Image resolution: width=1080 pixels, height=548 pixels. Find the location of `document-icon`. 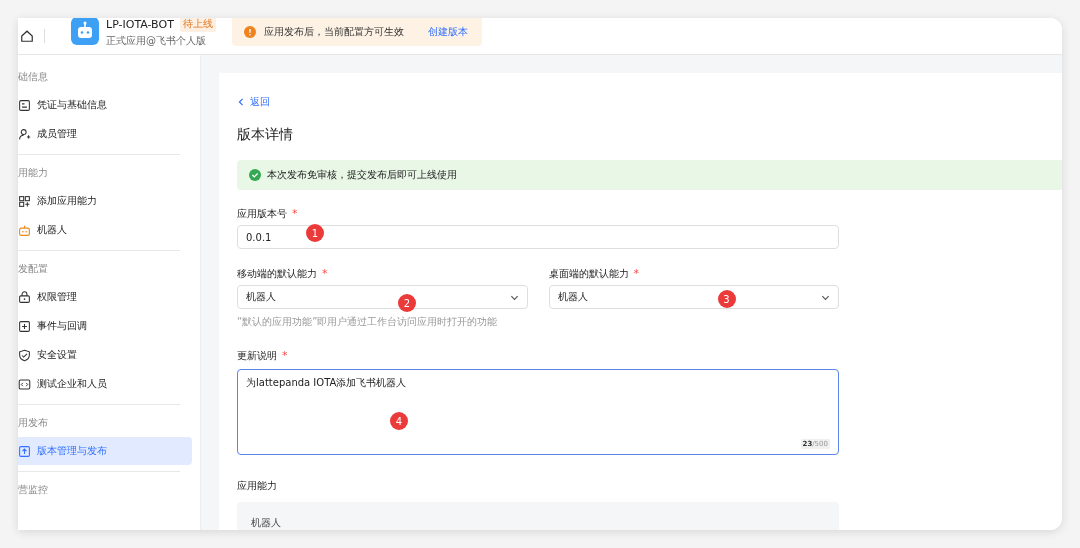

document-icon is located at coordinates (24, 105).